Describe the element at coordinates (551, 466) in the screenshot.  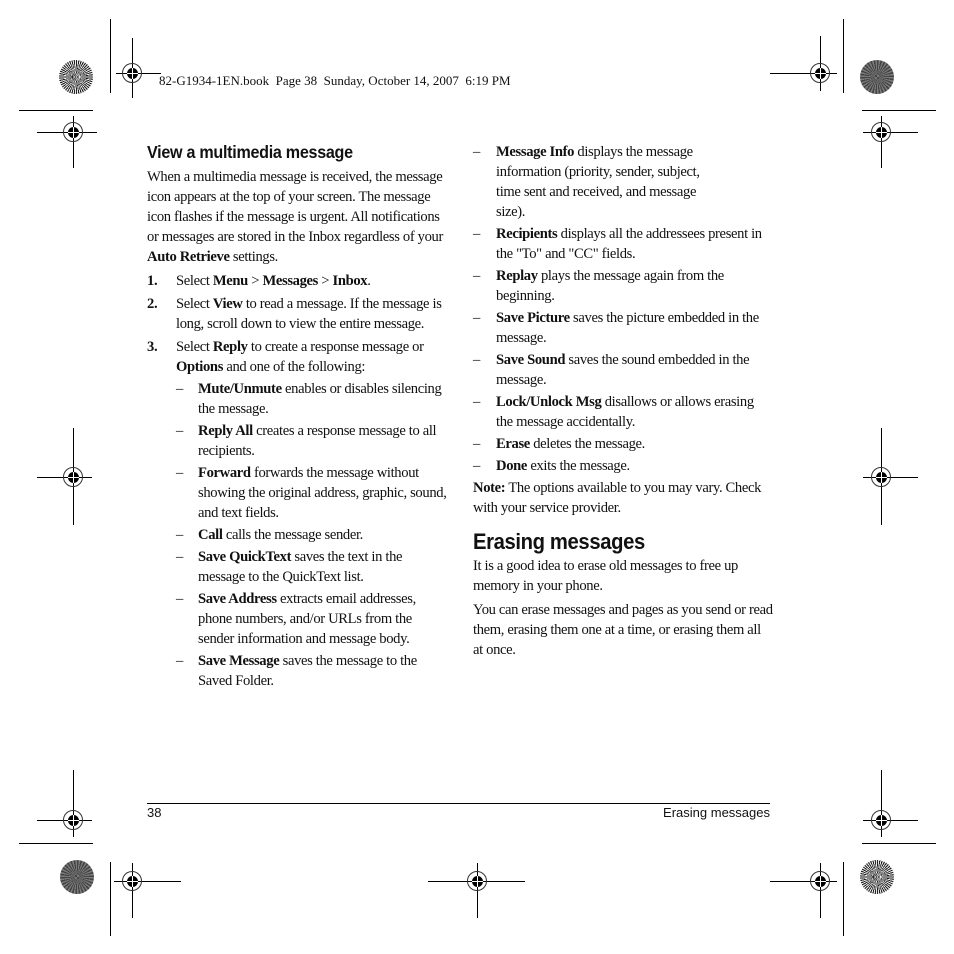
I see `option-item: – Done exits the message.` at that location.